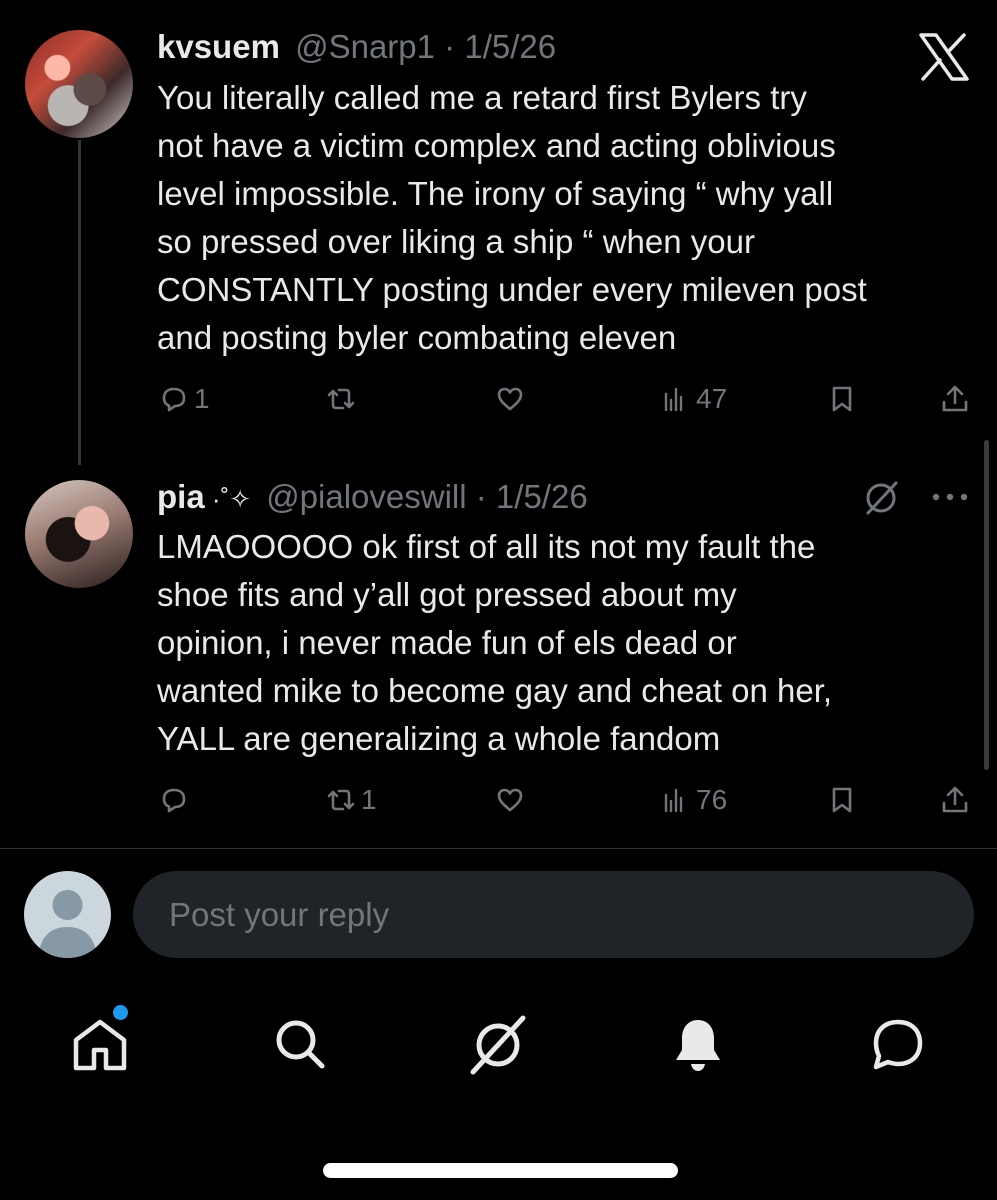 The height and width of the screenshot is (1200, 997). I want to click on tweet-header: pia ·˚✧ @pialoveswill · 1/5/26, so click(372, 498).